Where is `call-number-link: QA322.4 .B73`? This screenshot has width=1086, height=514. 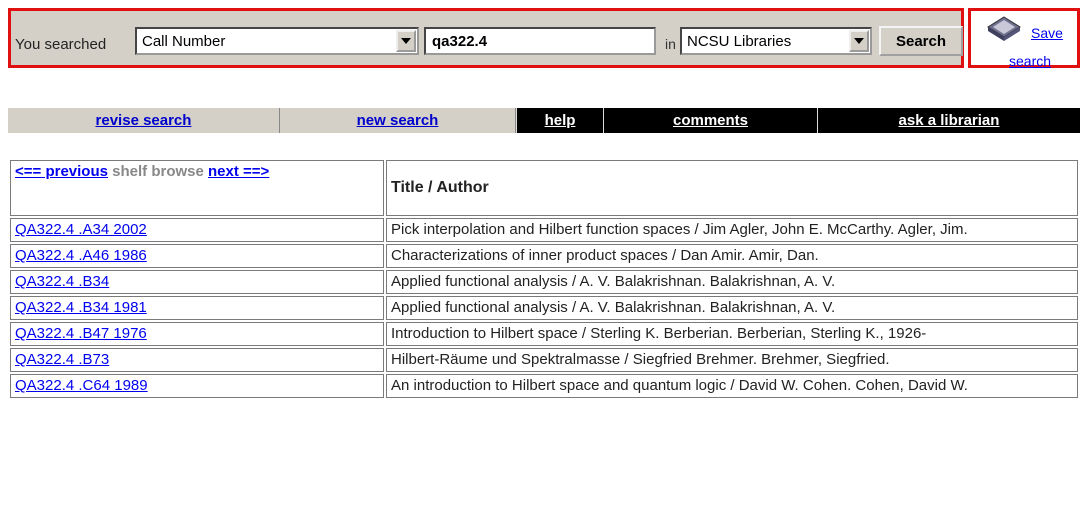
call-number-link: QA322.4 .B73 is located at coordinates (62, 359).